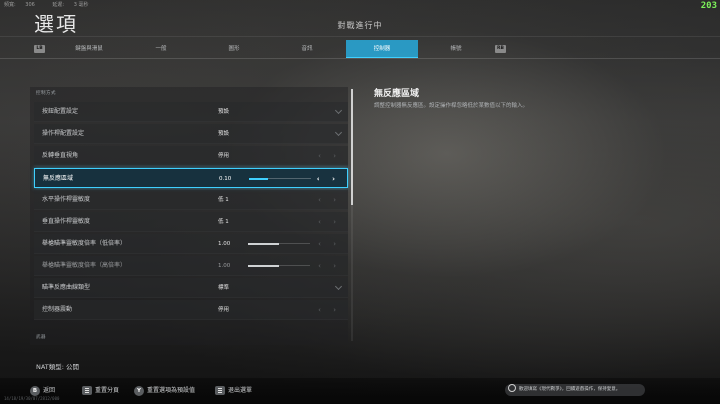 The height and width of the screenshot is (404, 720). Describe the element at coordinates (191, 288) in the screenshot. I see `setting-row-aim-curve: 瞄準反應曲線類型 標準` at that location.